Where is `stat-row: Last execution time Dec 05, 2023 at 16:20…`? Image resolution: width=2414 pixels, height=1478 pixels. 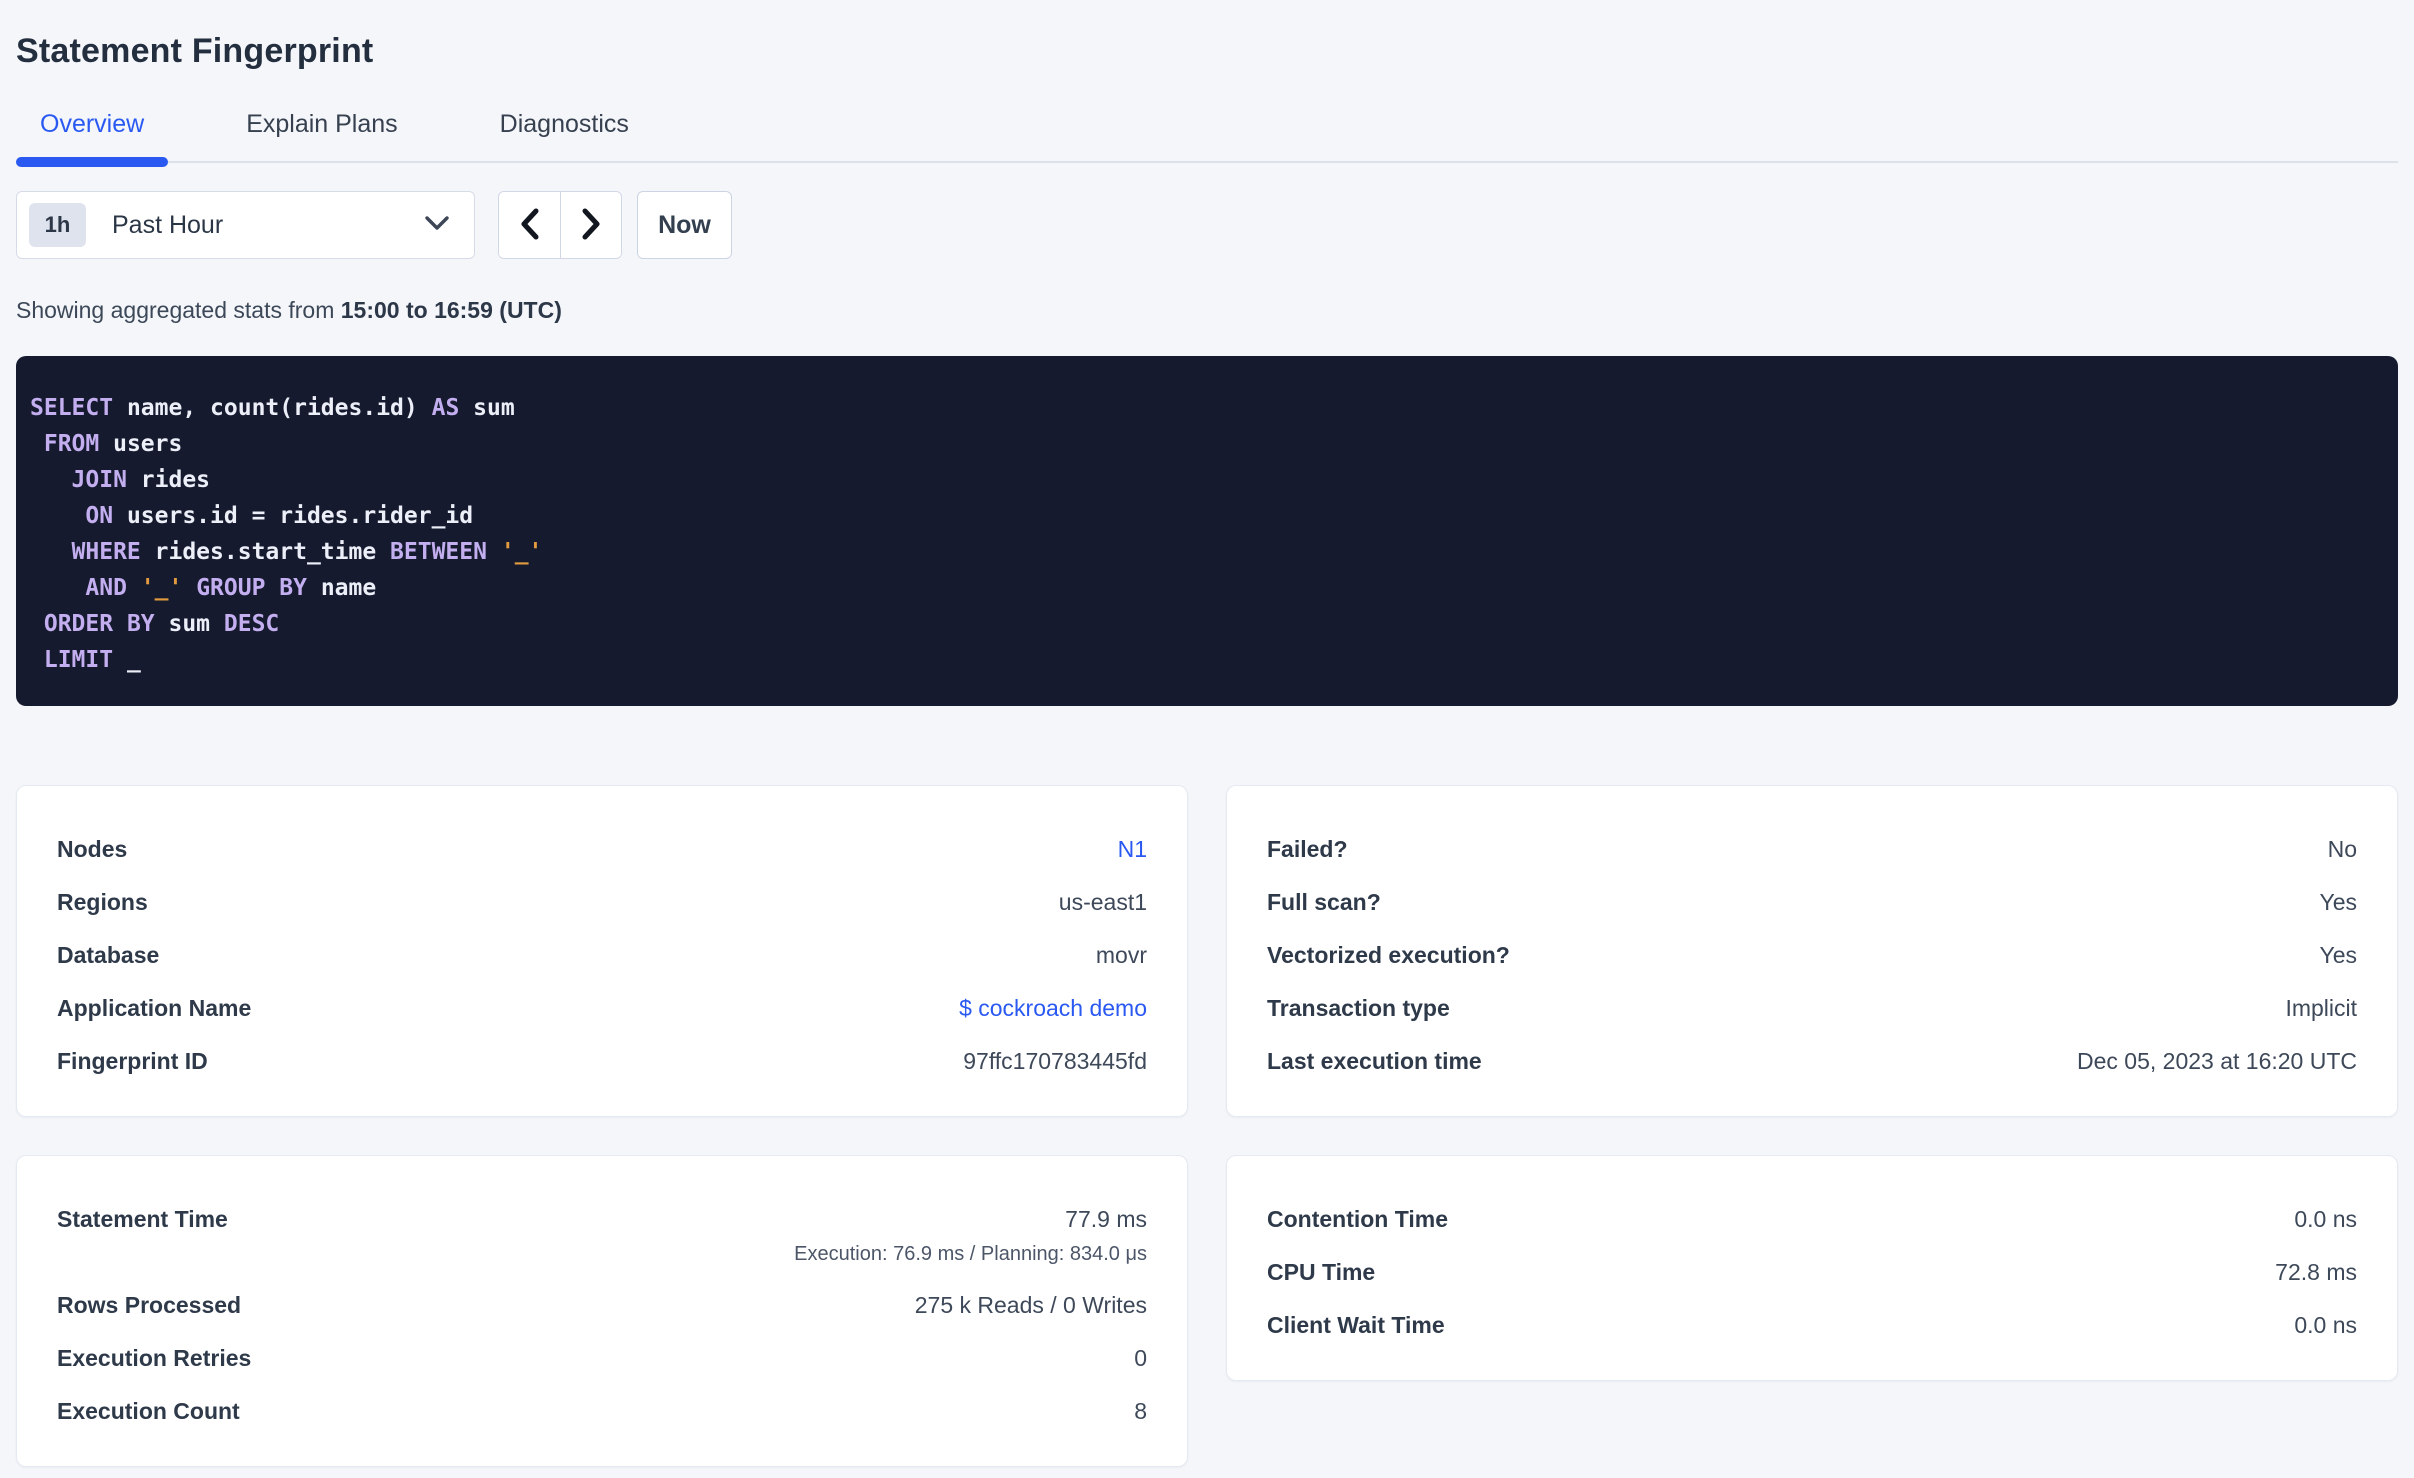
stat-row: Last execution time Dec 05, 2023 at 16:20… is located at coordinates (1812, 1061).